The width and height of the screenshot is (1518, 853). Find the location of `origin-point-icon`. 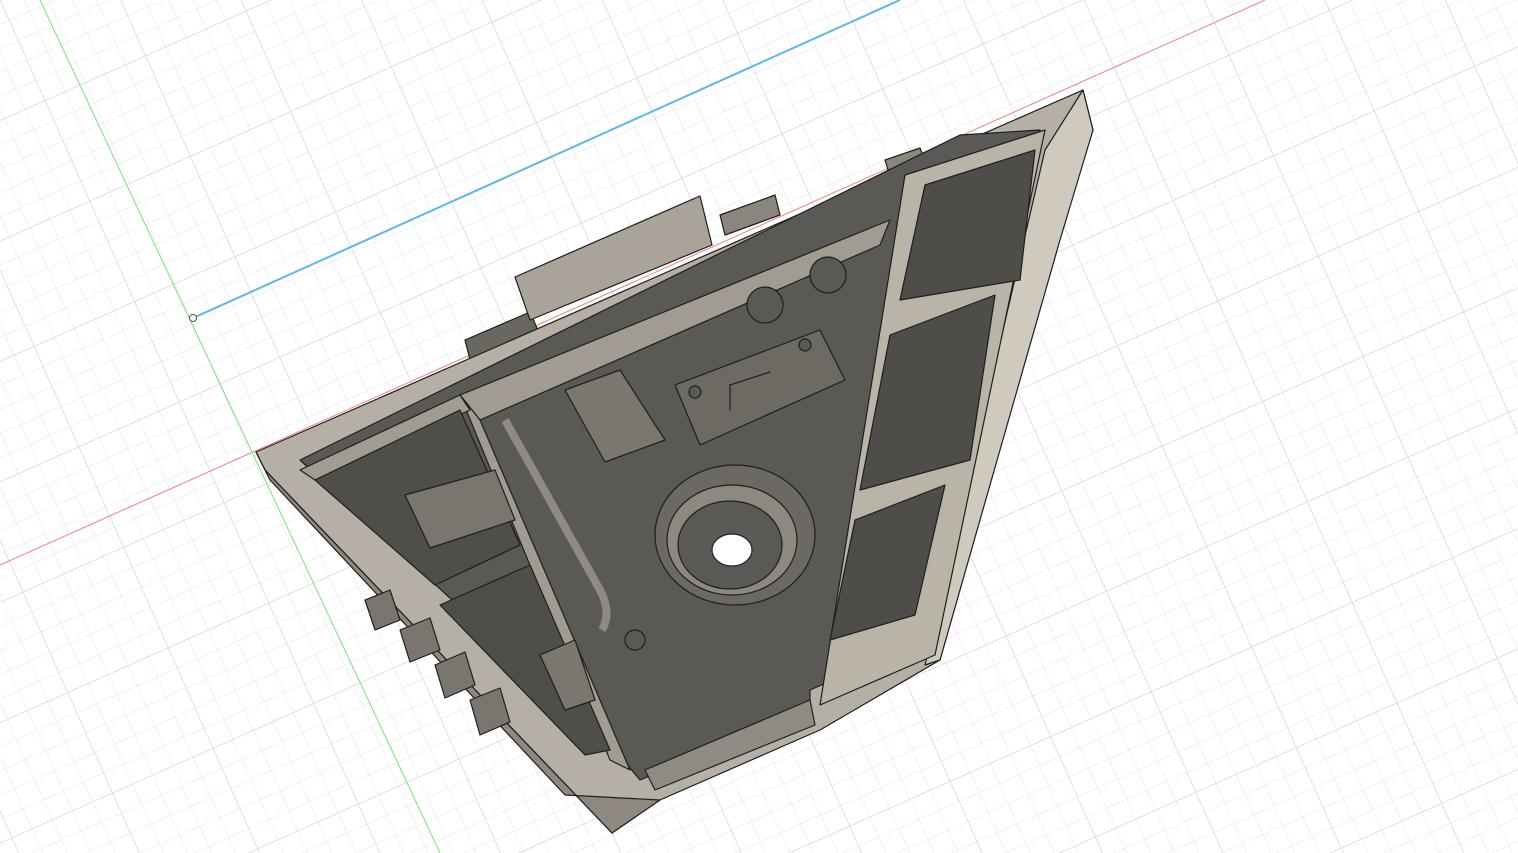

origin-point-icon is located at coordinates (193, 318).